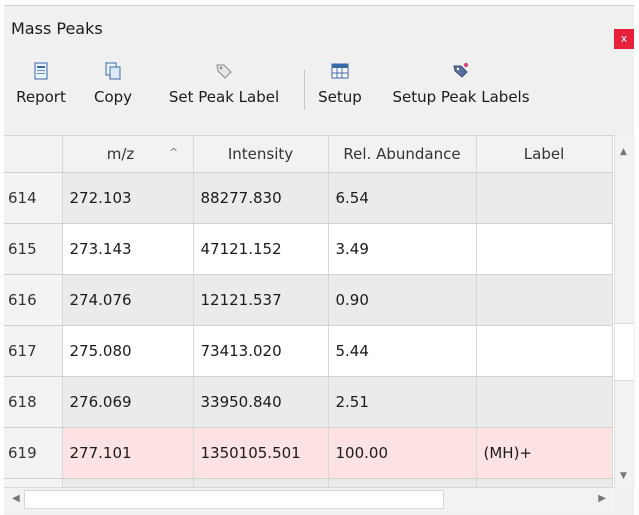 This screenshot has height=515, width=639. What do you see at coordinates (113, 71) in the screenshot?
I see `copy-icon` at bounding box center [113, 71].